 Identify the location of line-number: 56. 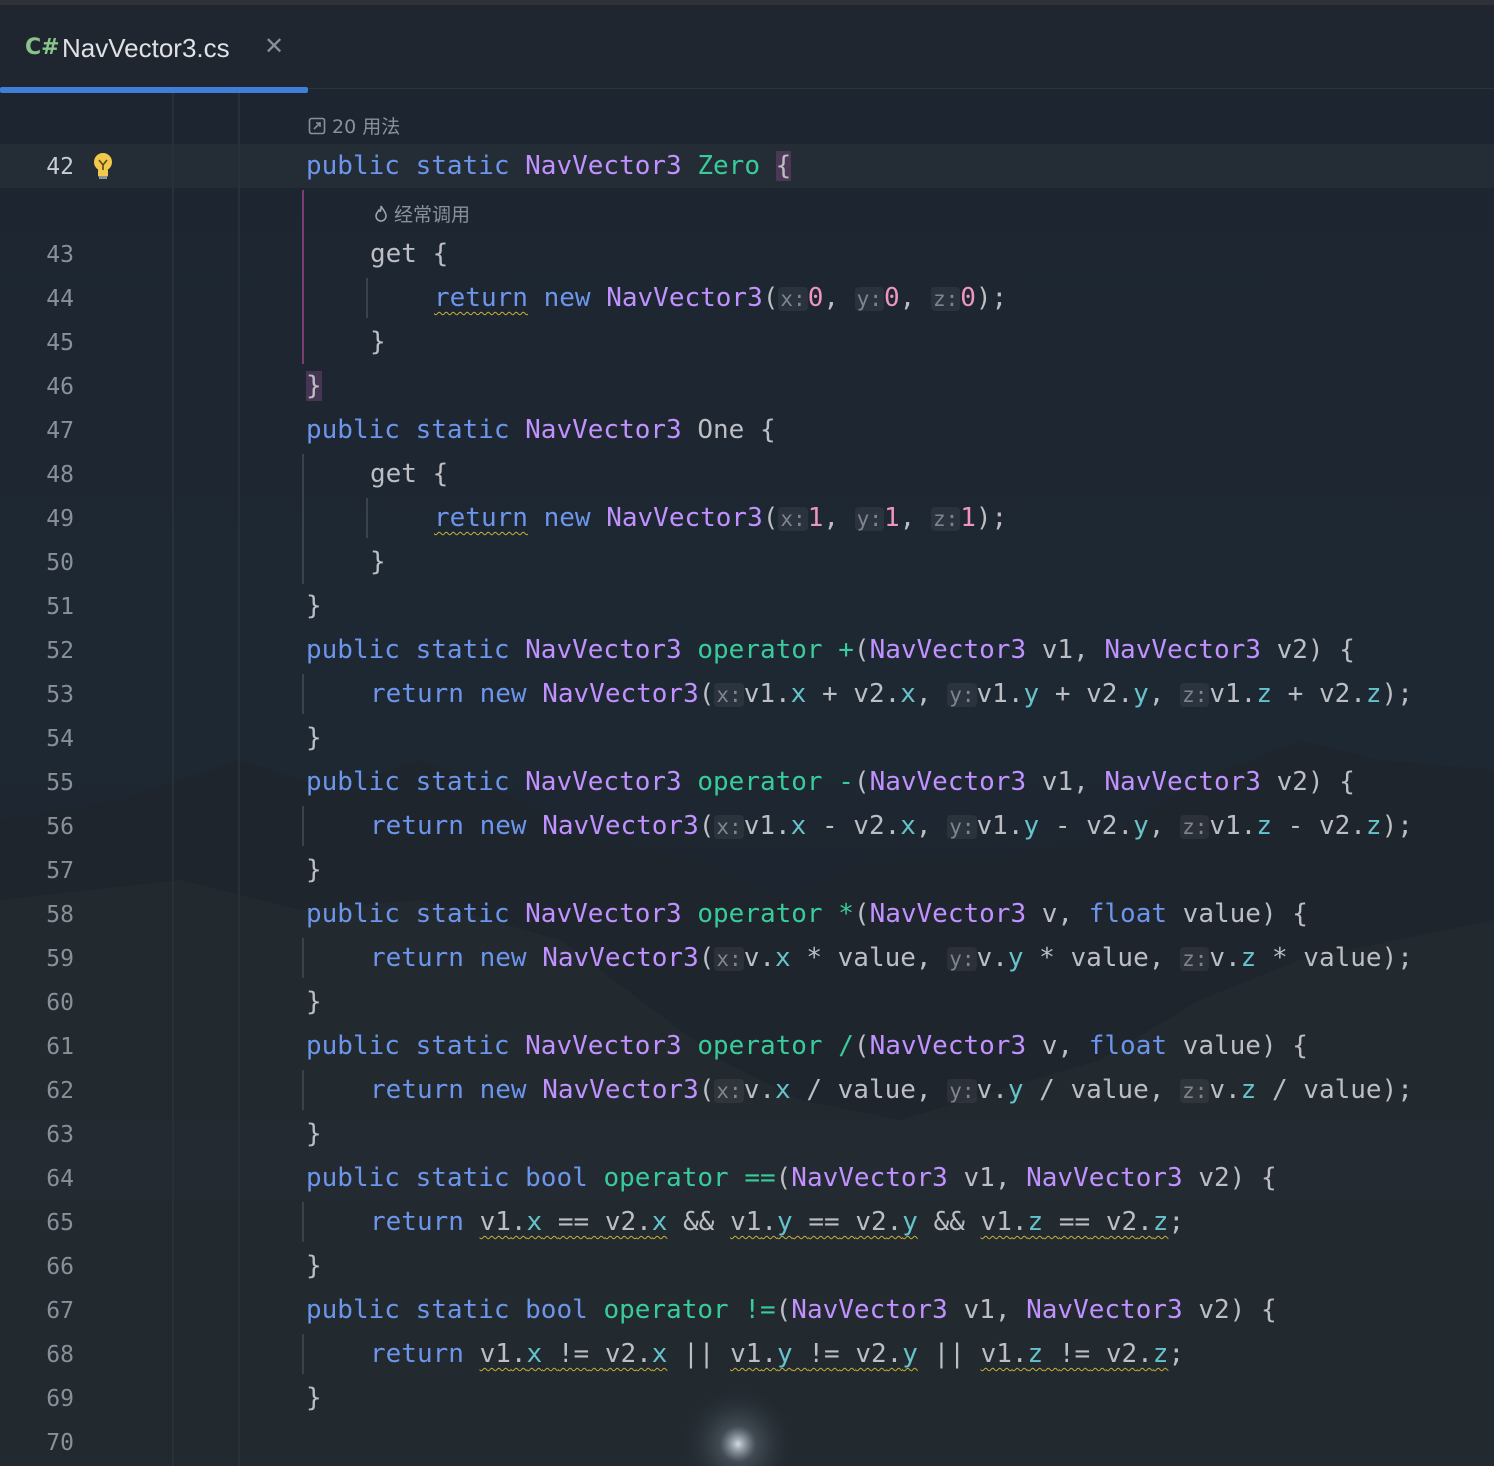
(60, 827).